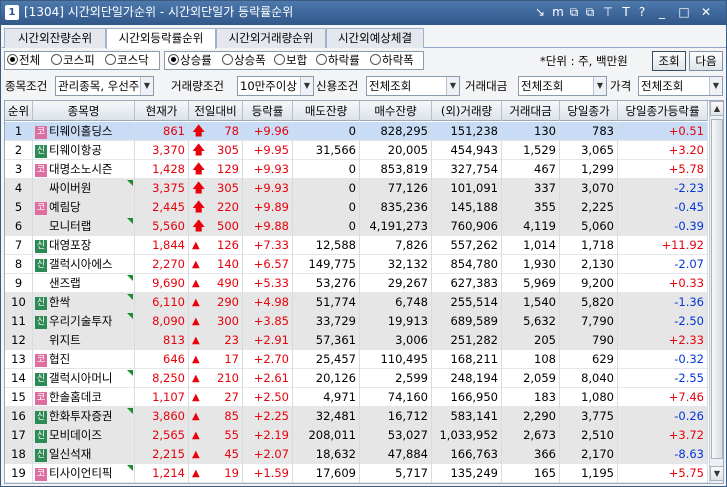  What do you see at coordinates (338, 60) in the screenshot?
I see `radio-sort-fall-rate: 하락률` at bounding box center [338, 60].